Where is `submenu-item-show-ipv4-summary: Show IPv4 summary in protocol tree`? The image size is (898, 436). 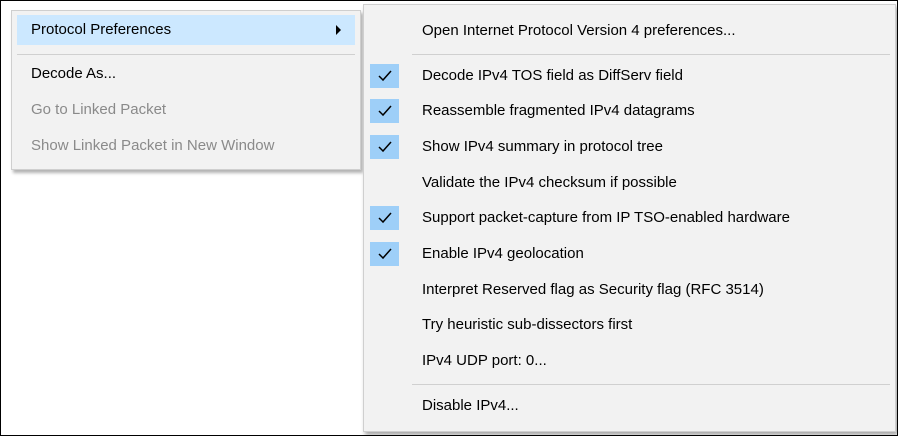 submenu-item-show-ipv4-summary: Show IPv4 summary in protocol tree is located at coordinates (629, 147).